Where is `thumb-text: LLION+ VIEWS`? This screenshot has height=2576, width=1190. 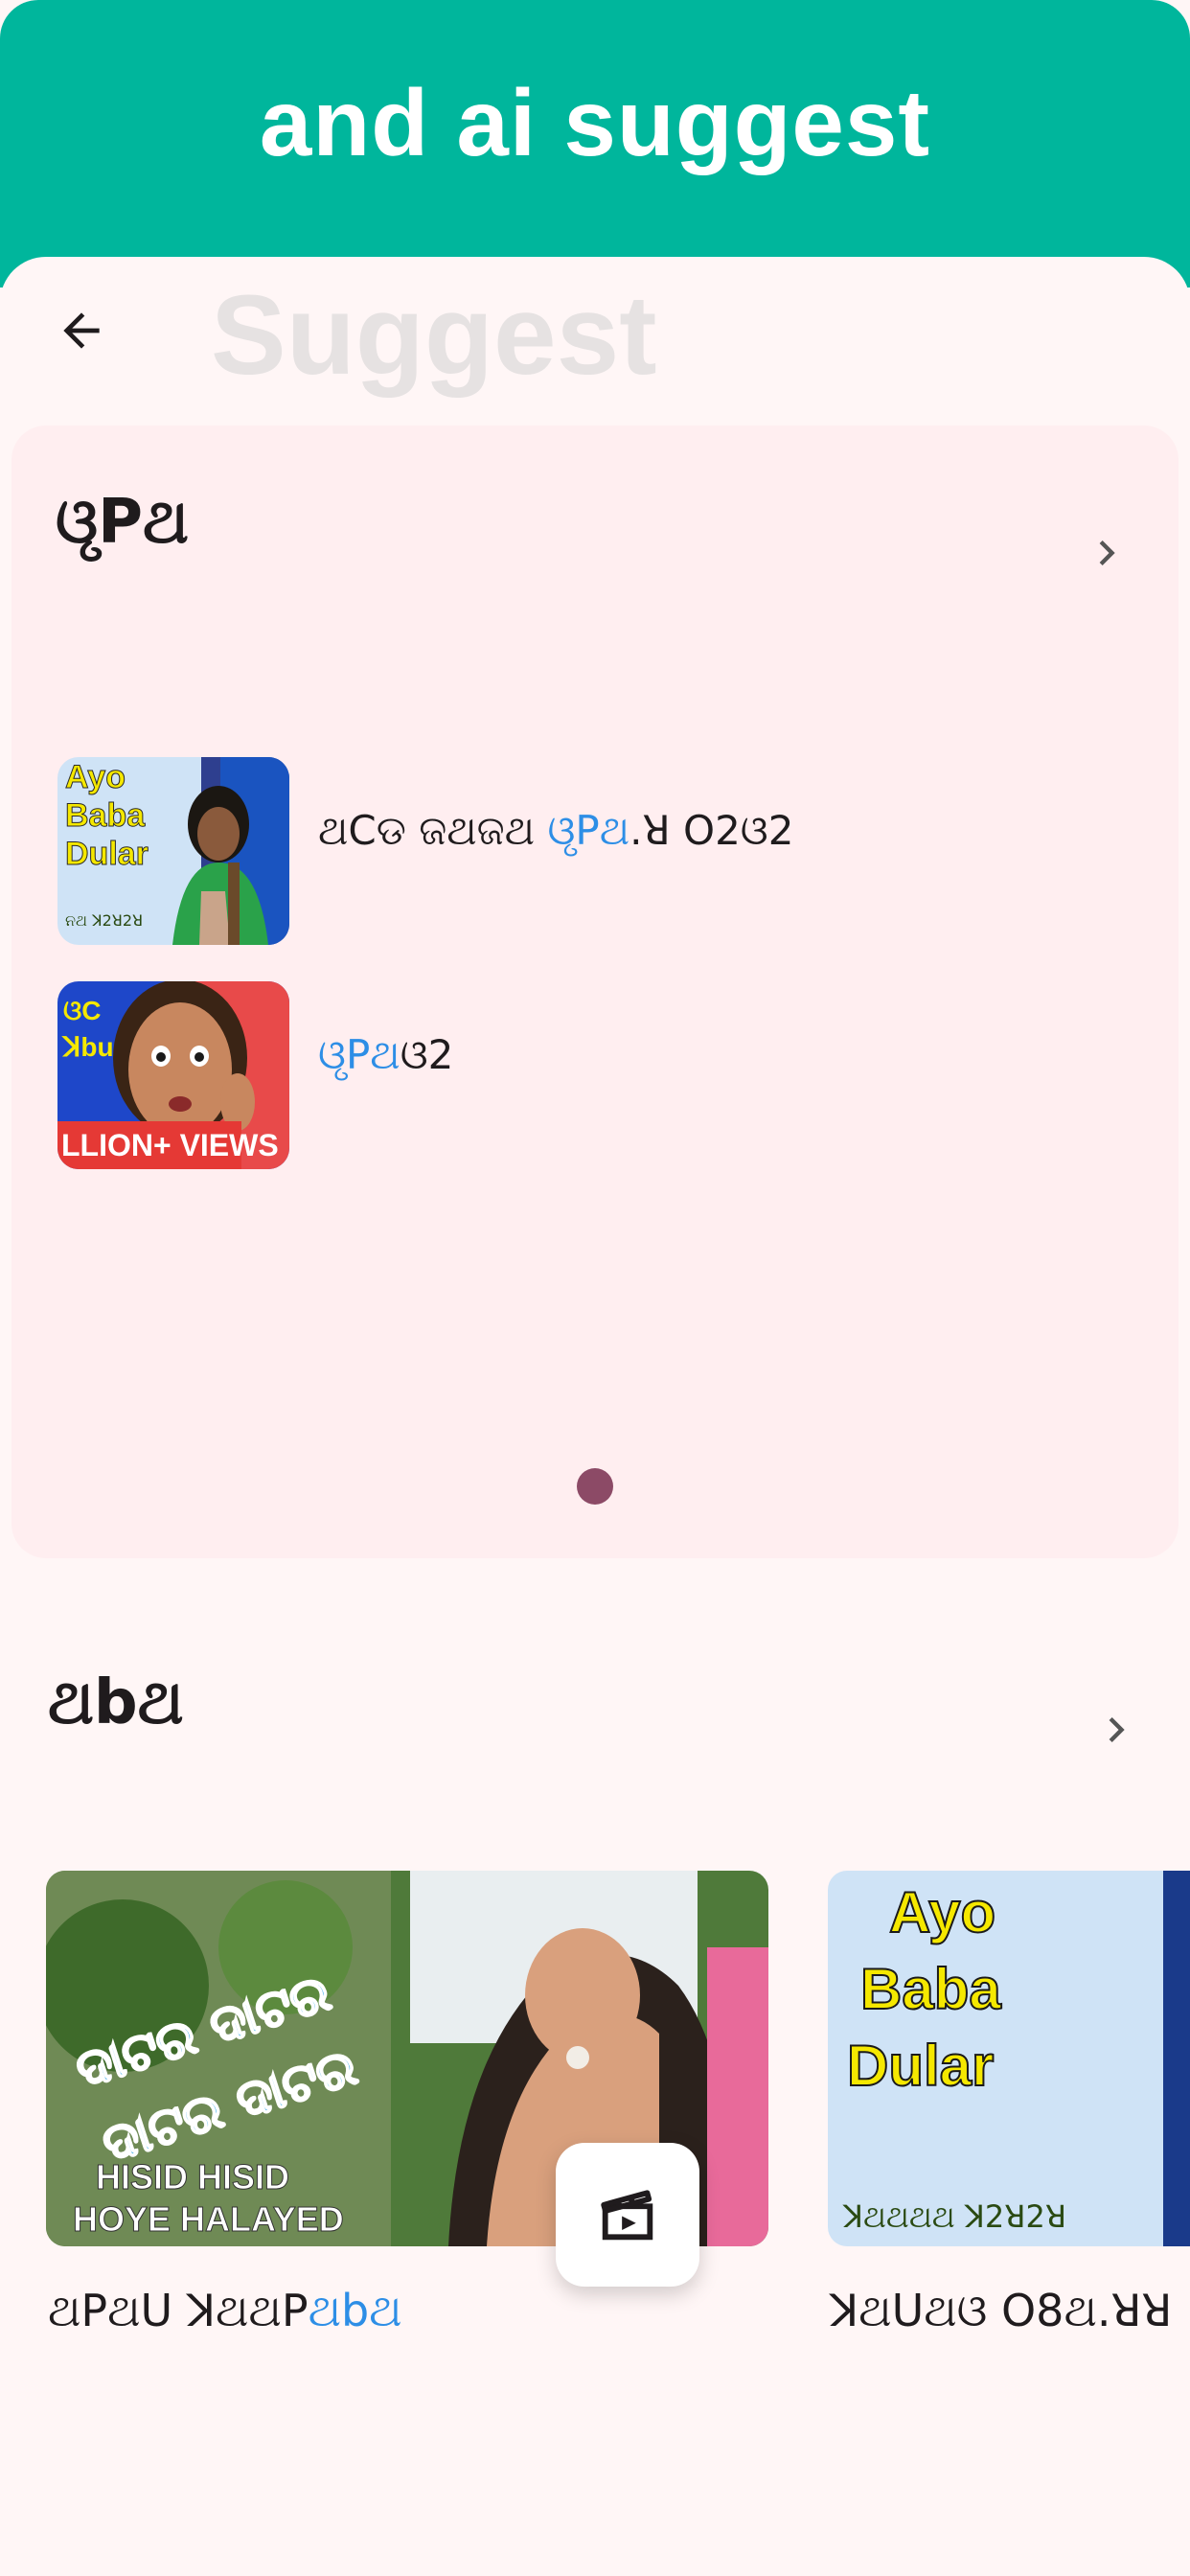
thumb-text: LLION+ VIEWS is located at coordinates (170, 1145).